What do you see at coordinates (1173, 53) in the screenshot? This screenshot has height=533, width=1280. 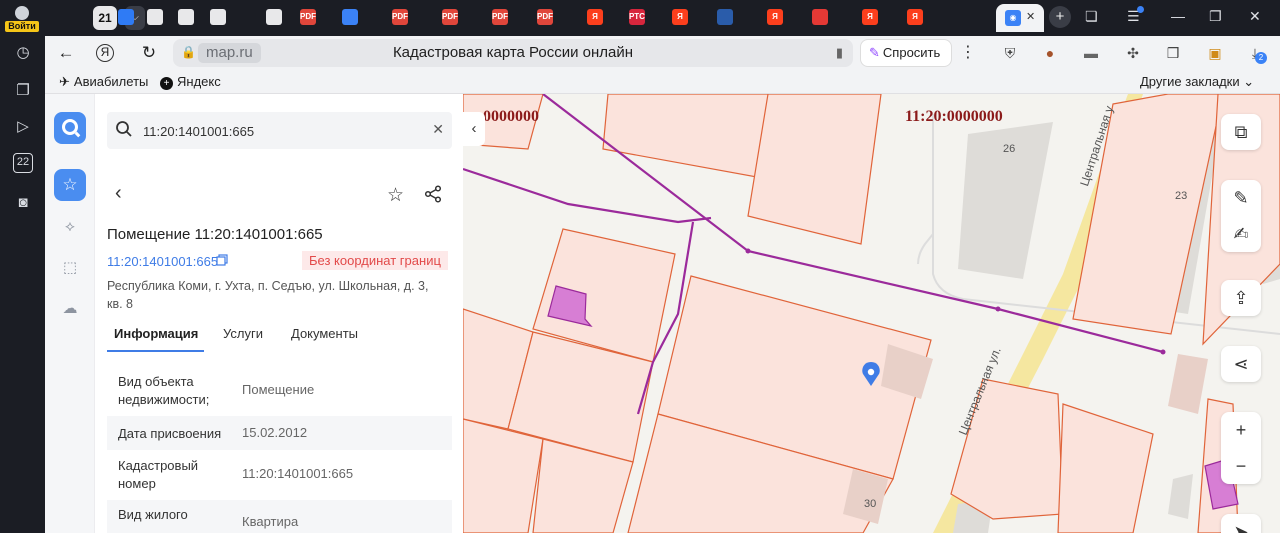 I see `bookmarks-icon: ❒` at bounding box center [1173, 53].